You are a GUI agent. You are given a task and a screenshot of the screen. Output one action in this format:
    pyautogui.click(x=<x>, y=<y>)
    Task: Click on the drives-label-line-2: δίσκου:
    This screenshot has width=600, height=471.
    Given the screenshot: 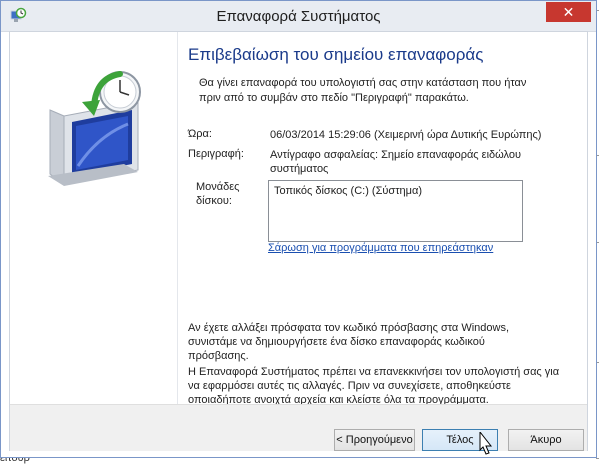 What is the action you would take?
    pyautogui.click(x=214, y=201)
    